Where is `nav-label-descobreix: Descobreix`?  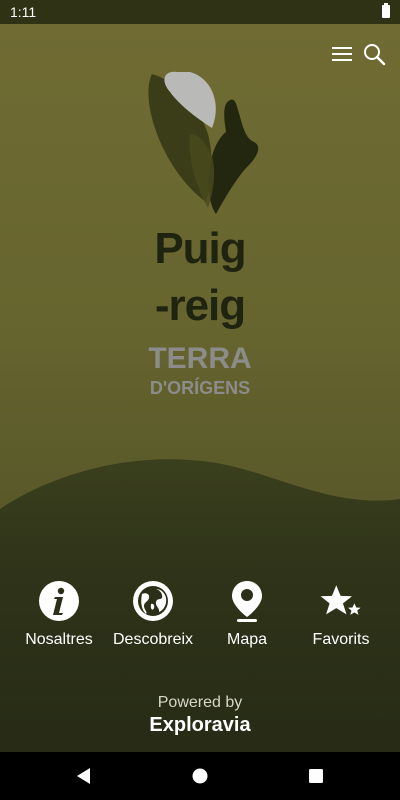 nav-label-descobreix: Descobreix is located at coordinates (153, 639).